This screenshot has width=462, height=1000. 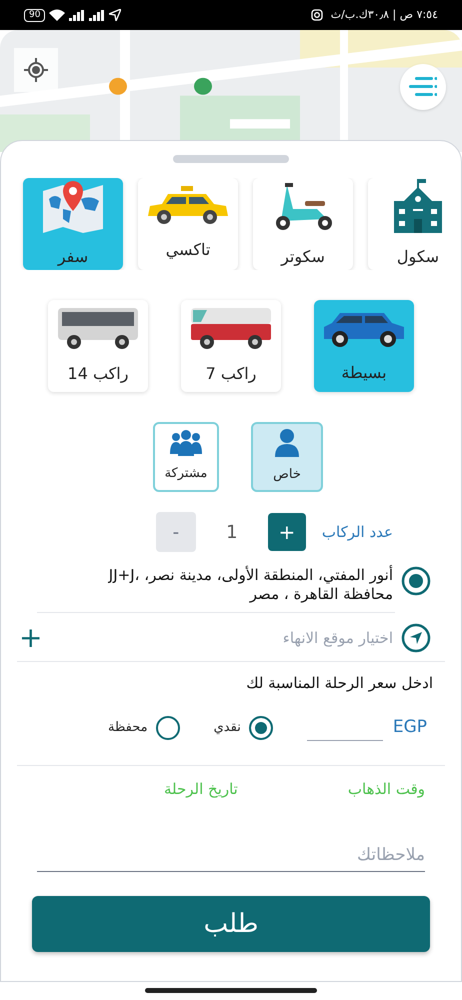 I want to click on vehicle-card: 14 راكب, so click(x=98, y=346).